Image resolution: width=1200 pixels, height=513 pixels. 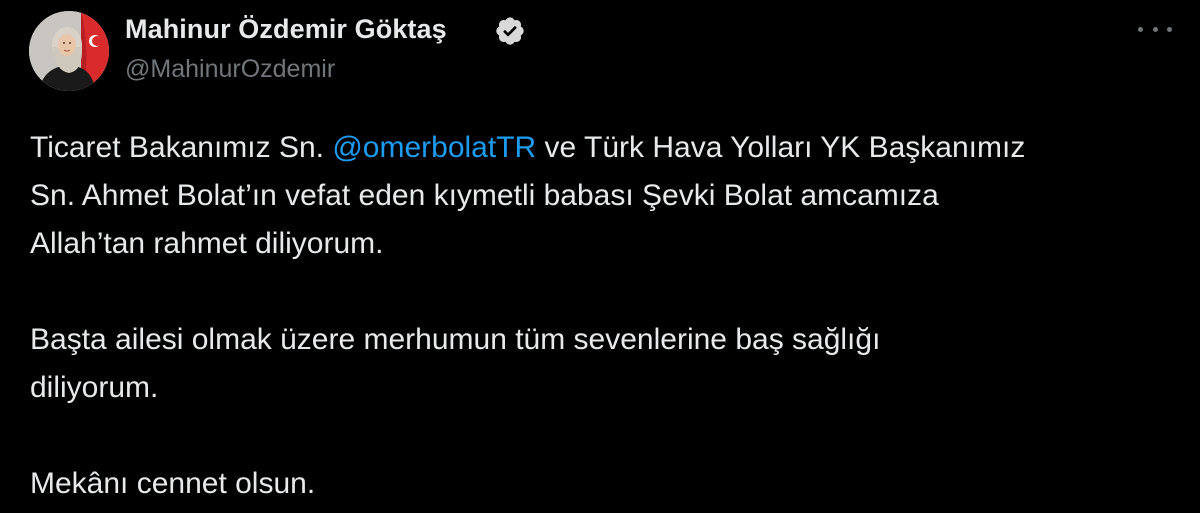 What do you see at coordinates (286, 29) in the screenshot?
I see `author-name: Mahinur Özdemir Göktaş` at bounding box center [286, 29].